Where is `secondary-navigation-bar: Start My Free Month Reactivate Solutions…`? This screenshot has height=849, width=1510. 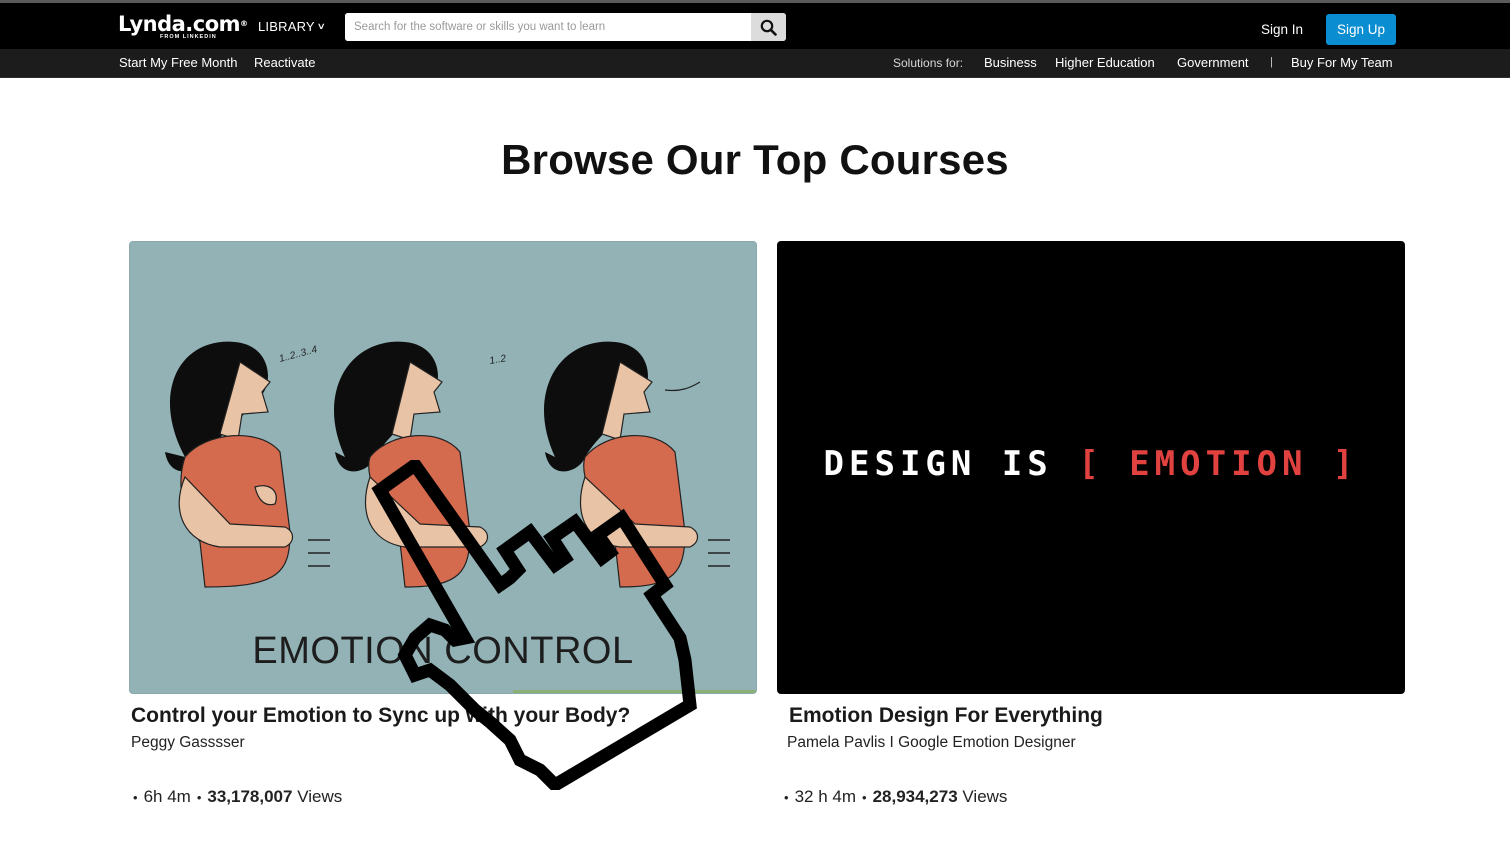
secondary-navigation-bar: Start My Free Month Reactivate Solutions… is located at coordinates (755, 63).